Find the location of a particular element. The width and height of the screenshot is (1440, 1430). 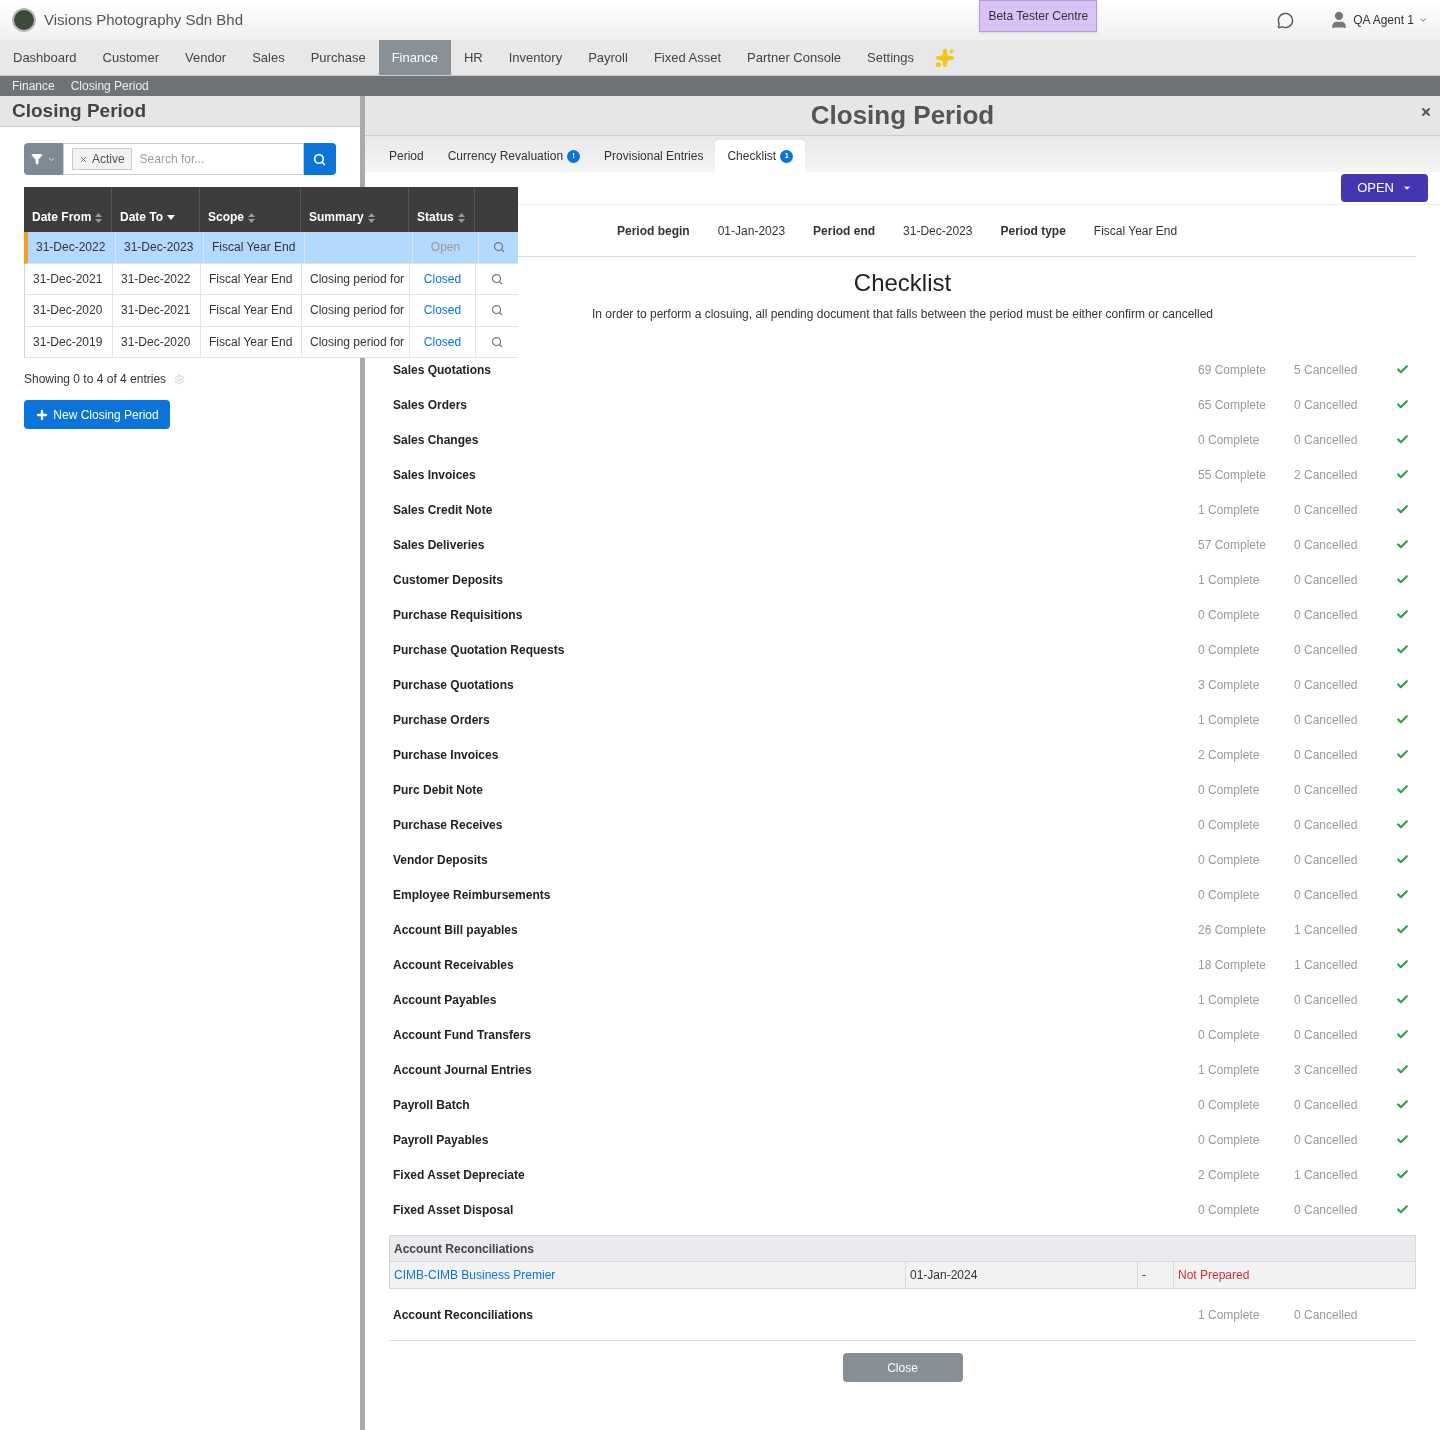

tab: Currency Revaluation ! is located at coordinates (514, 156).